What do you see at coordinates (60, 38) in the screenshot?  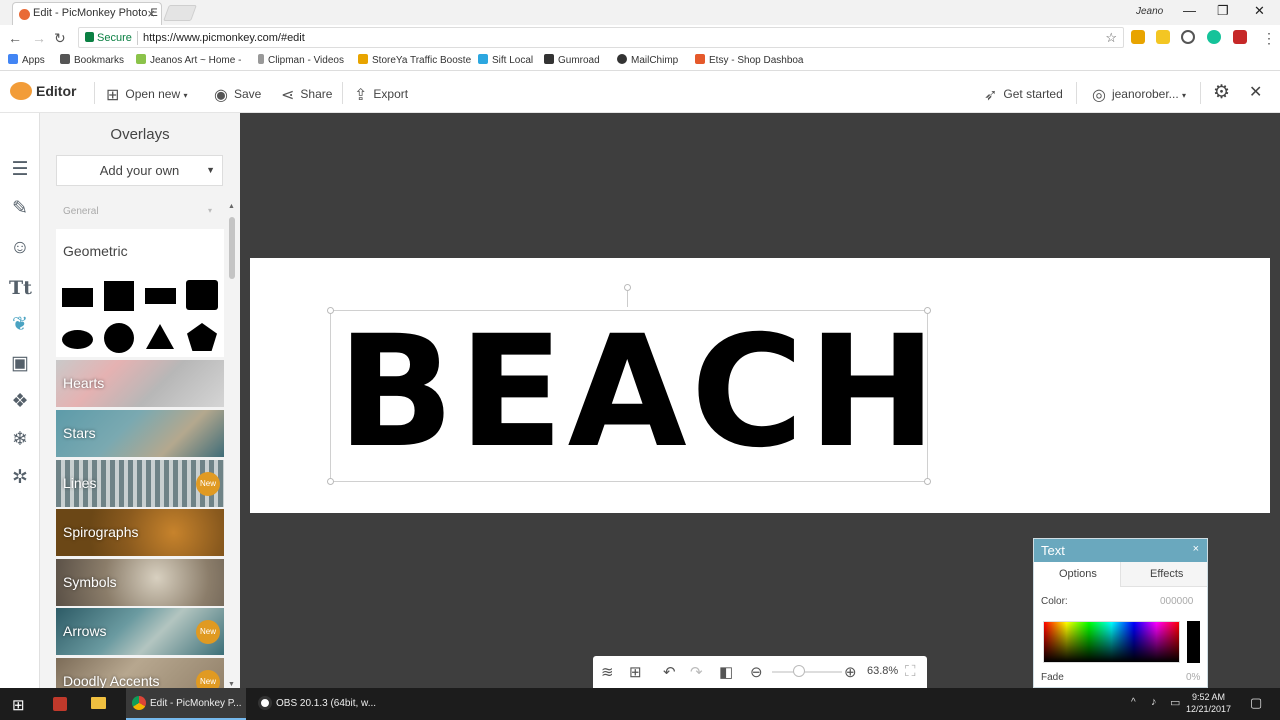 I see `reload-icon: ↻` at bounding box center [60, 38].